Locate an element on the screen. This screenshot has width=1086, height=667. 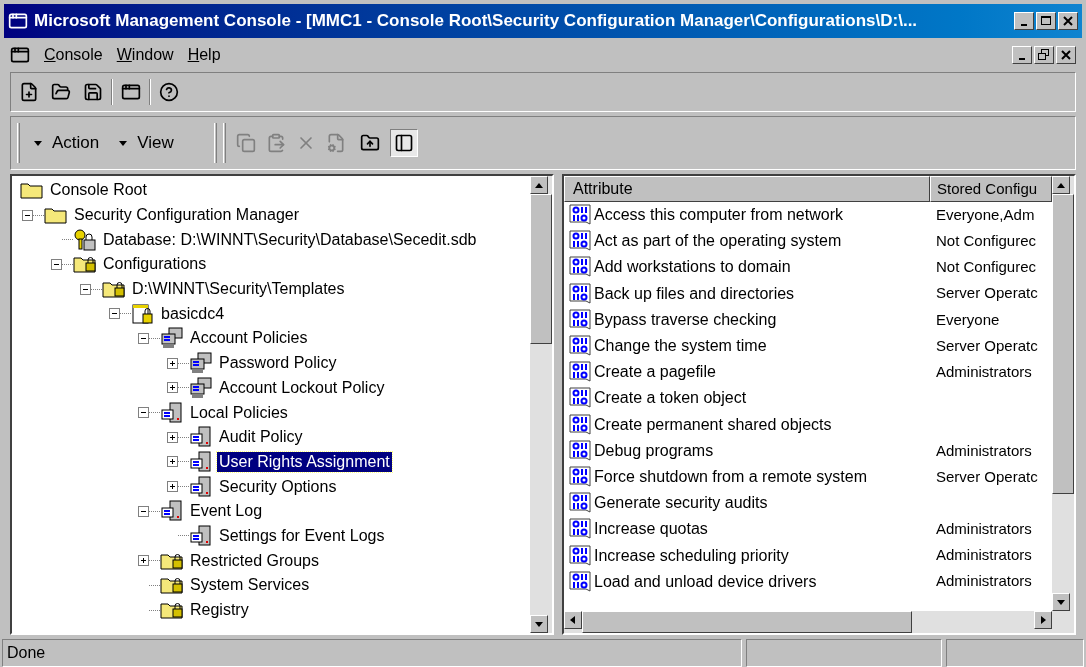
menu-item: Window is located at coordinates (145, 55).